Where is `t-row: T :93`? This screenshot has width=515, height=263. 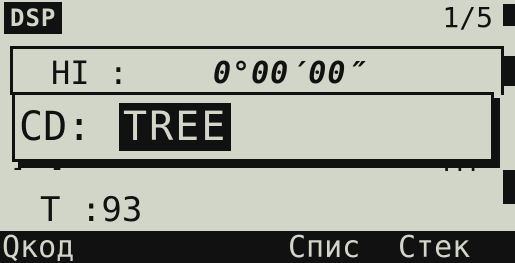 t-row: T :93 is located at coordinates (91, 210).